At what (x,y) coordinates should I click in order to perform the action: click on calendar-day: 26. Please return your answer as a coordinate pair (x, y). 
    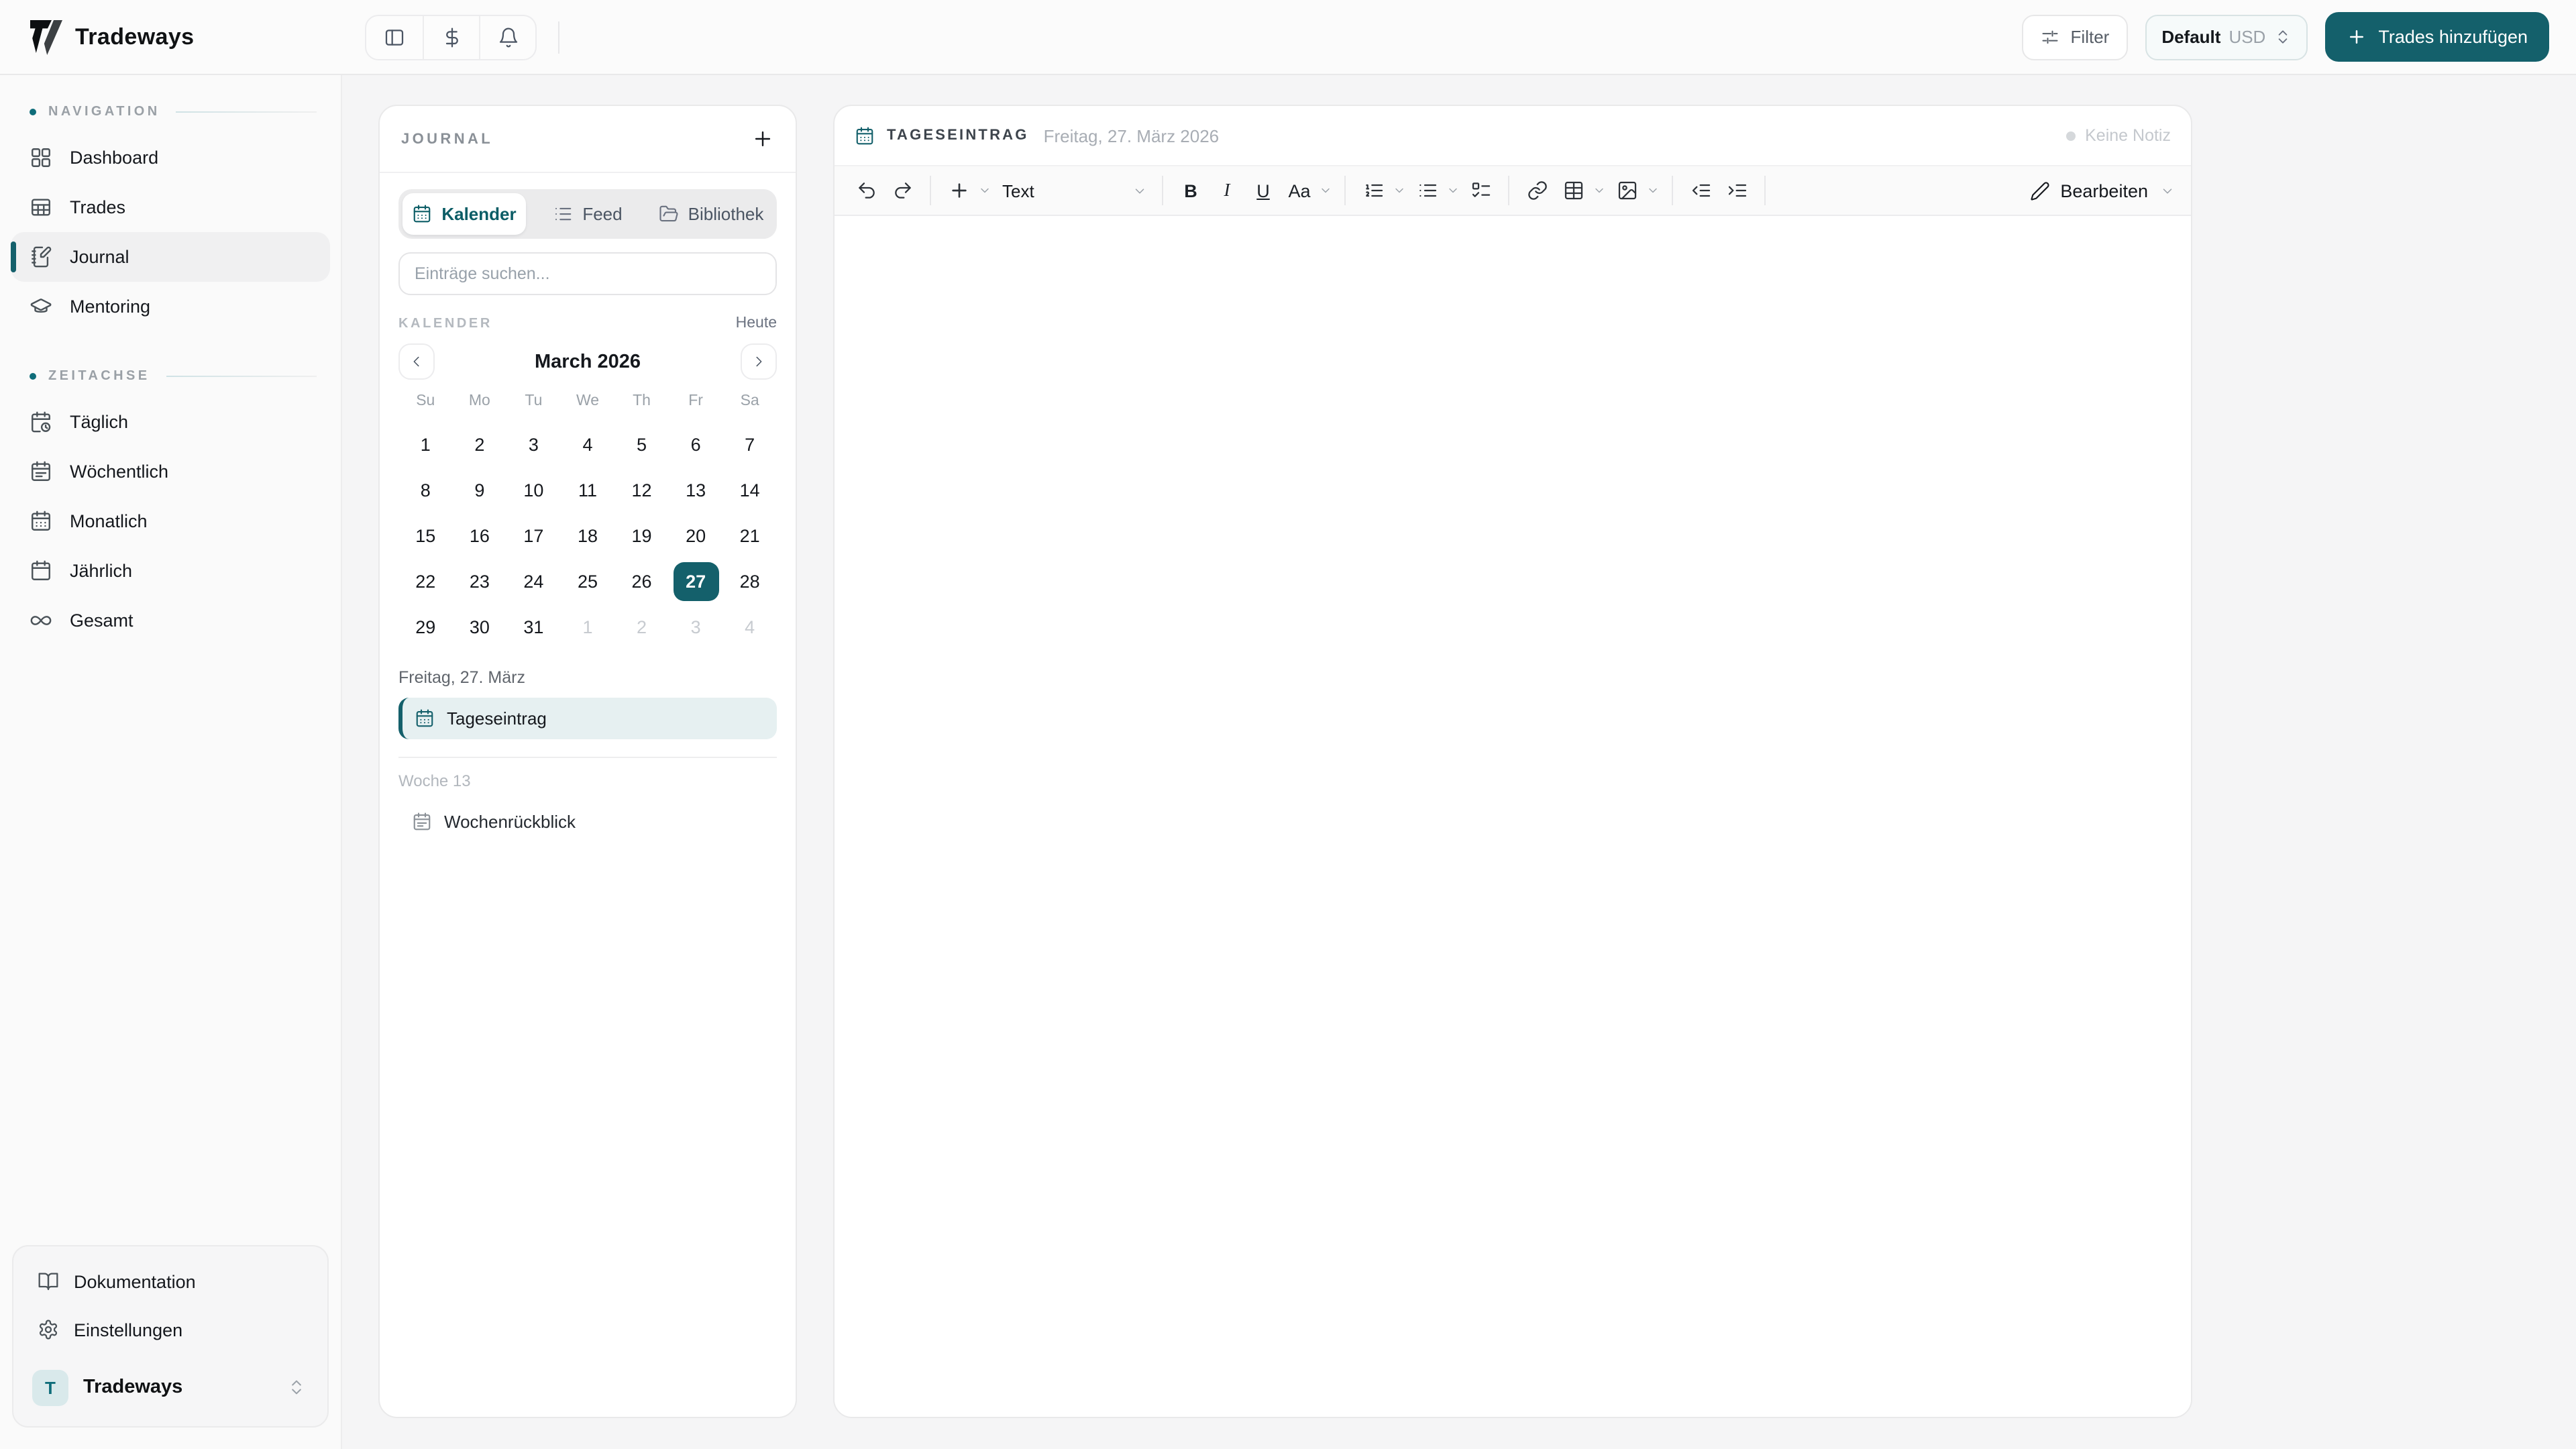
    Looking at the image, I should click on (641, 581).